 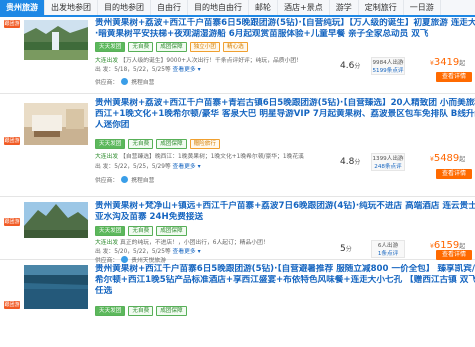 I want to click on product-title-cont: 任选, so click(x=285, y=291).